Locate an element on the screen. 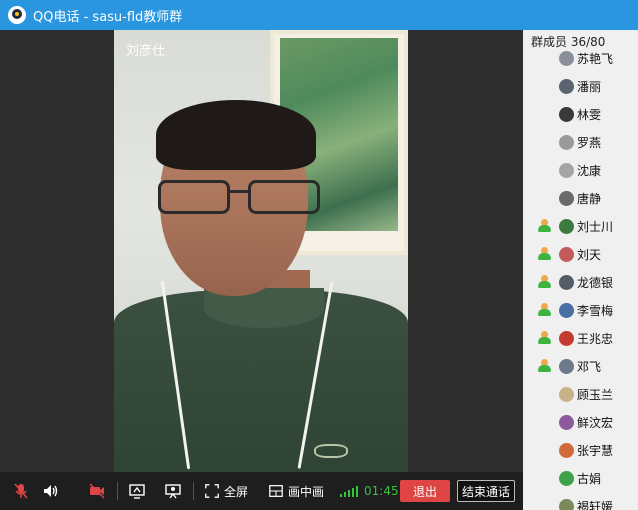  member-row: 王兆忠 is located at coordinates (580, 338).